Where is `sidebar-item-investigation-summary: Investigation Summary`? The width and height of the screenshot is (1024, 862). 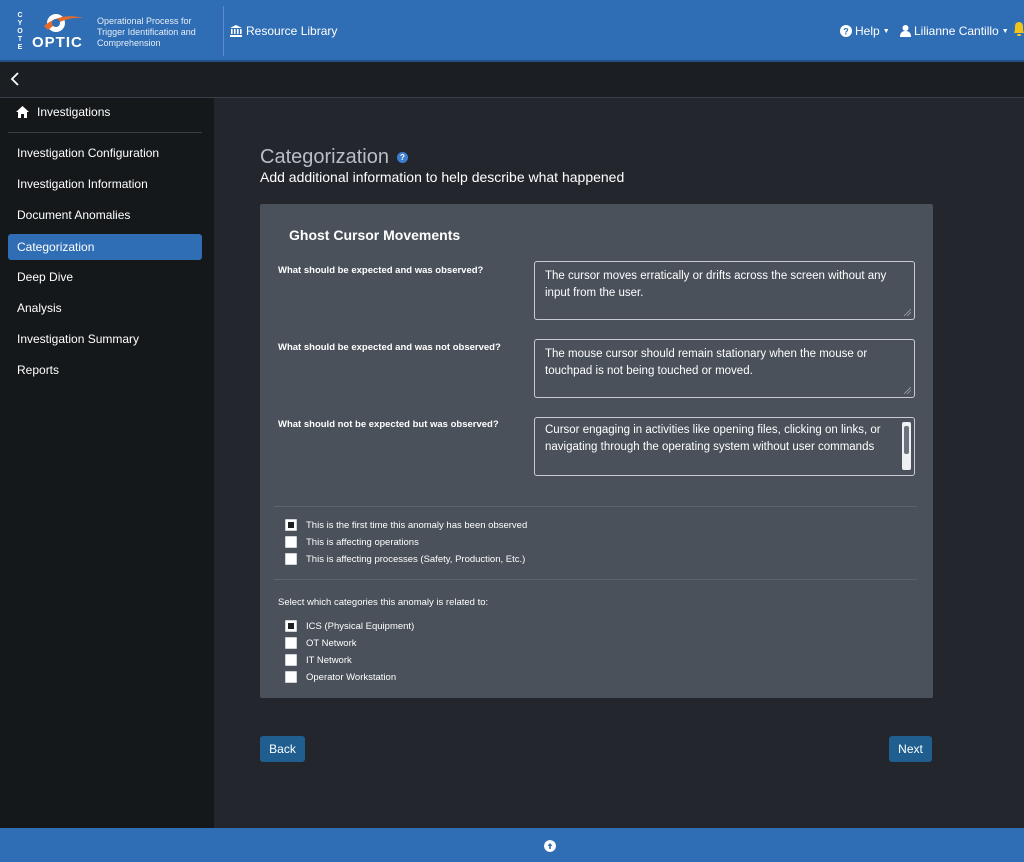 sidebar-item-investigation-summary: Investigation Summary is located at coordinates (105, 339).